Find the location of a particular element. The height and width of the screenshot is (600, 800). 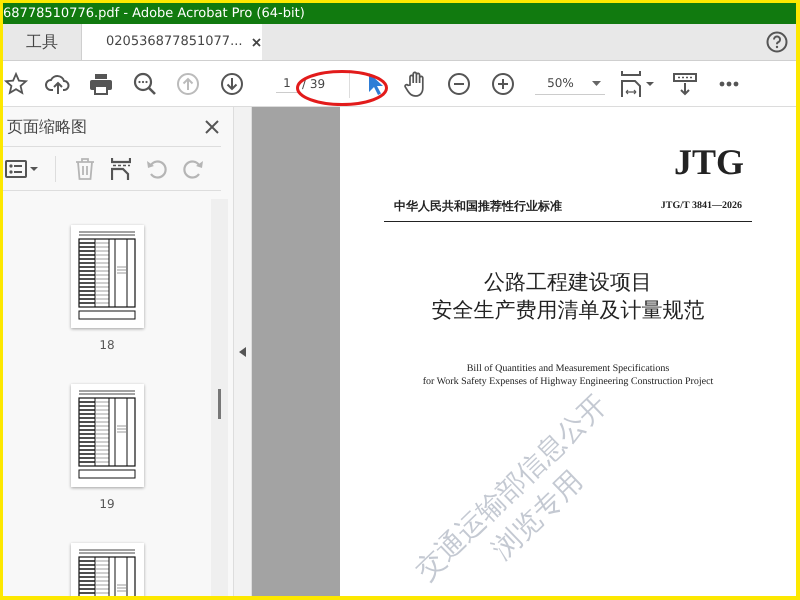

fit-page-icon is located at coordinates (637, 83).